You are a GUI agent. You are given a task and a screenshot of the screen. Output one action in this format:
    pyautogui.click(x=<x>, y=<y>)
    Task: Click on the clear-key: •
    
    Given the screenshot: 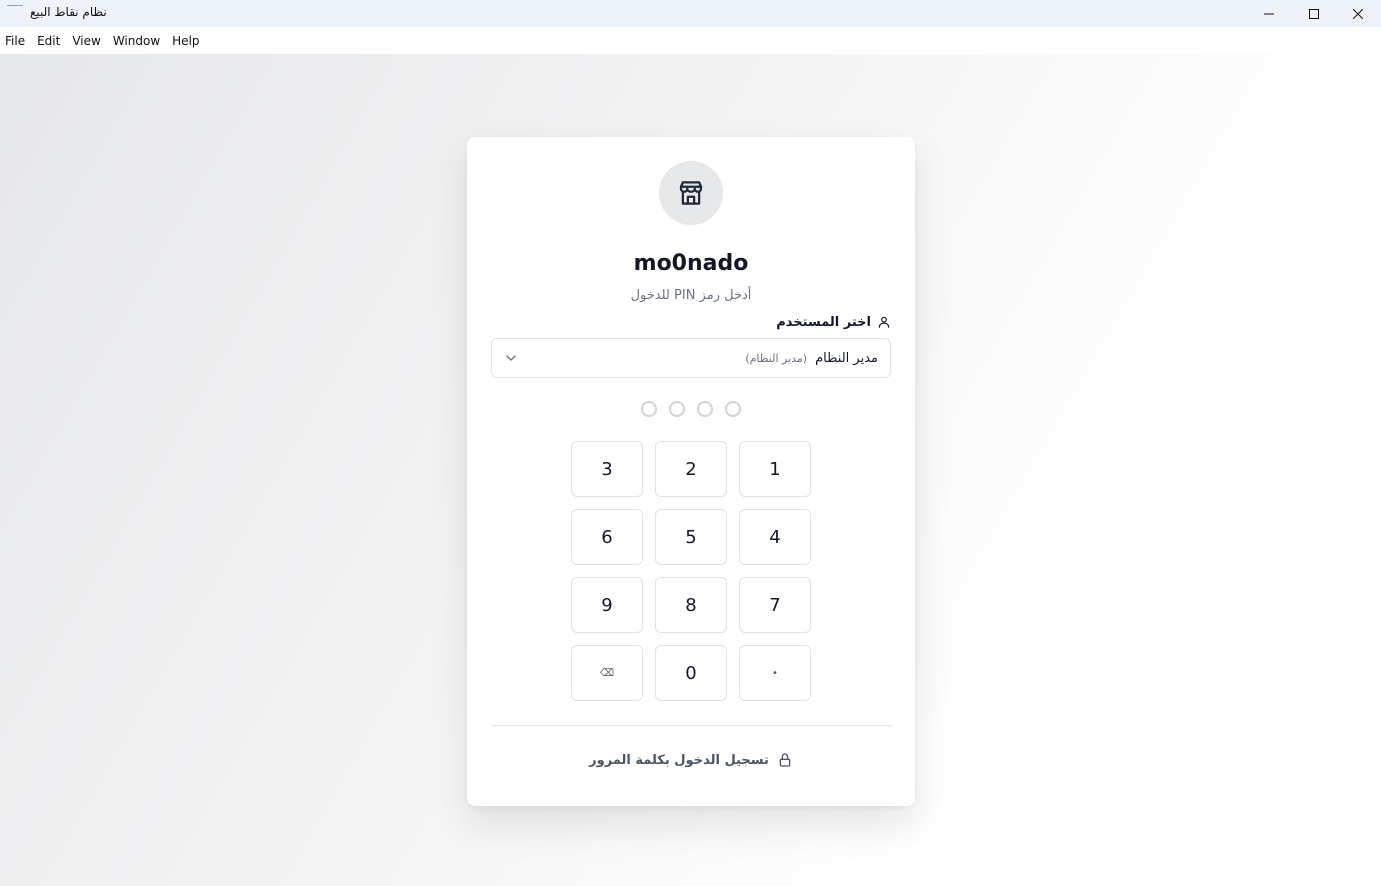 What is the action you would take?
    pyautogui.click(x=775, y=673)
    